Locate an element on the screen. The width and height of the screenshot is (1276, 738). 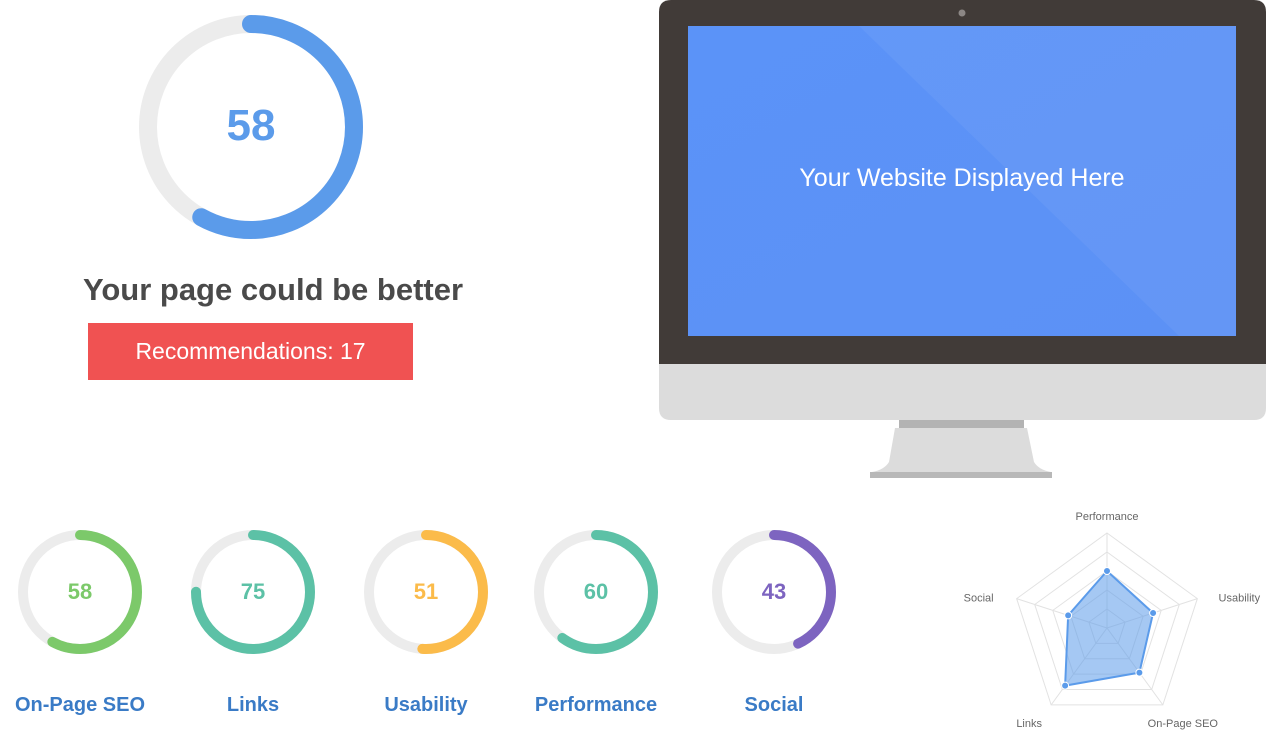
on-page-seo-label: On-Page SEO is located at coordinates (85, 705).